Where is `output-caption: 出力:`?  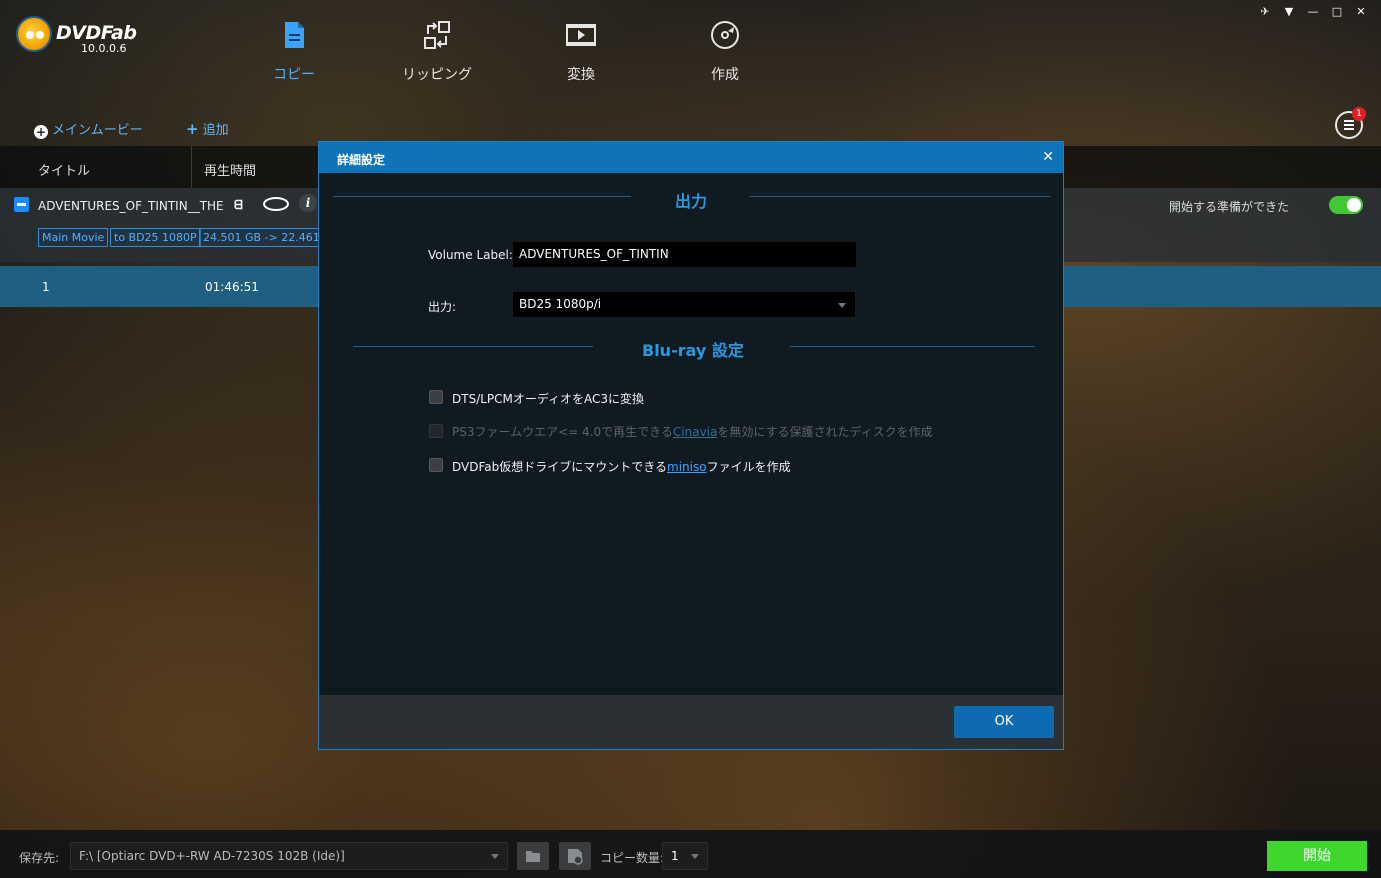 output-caption: 出力: is located at coordinates (442, 307).